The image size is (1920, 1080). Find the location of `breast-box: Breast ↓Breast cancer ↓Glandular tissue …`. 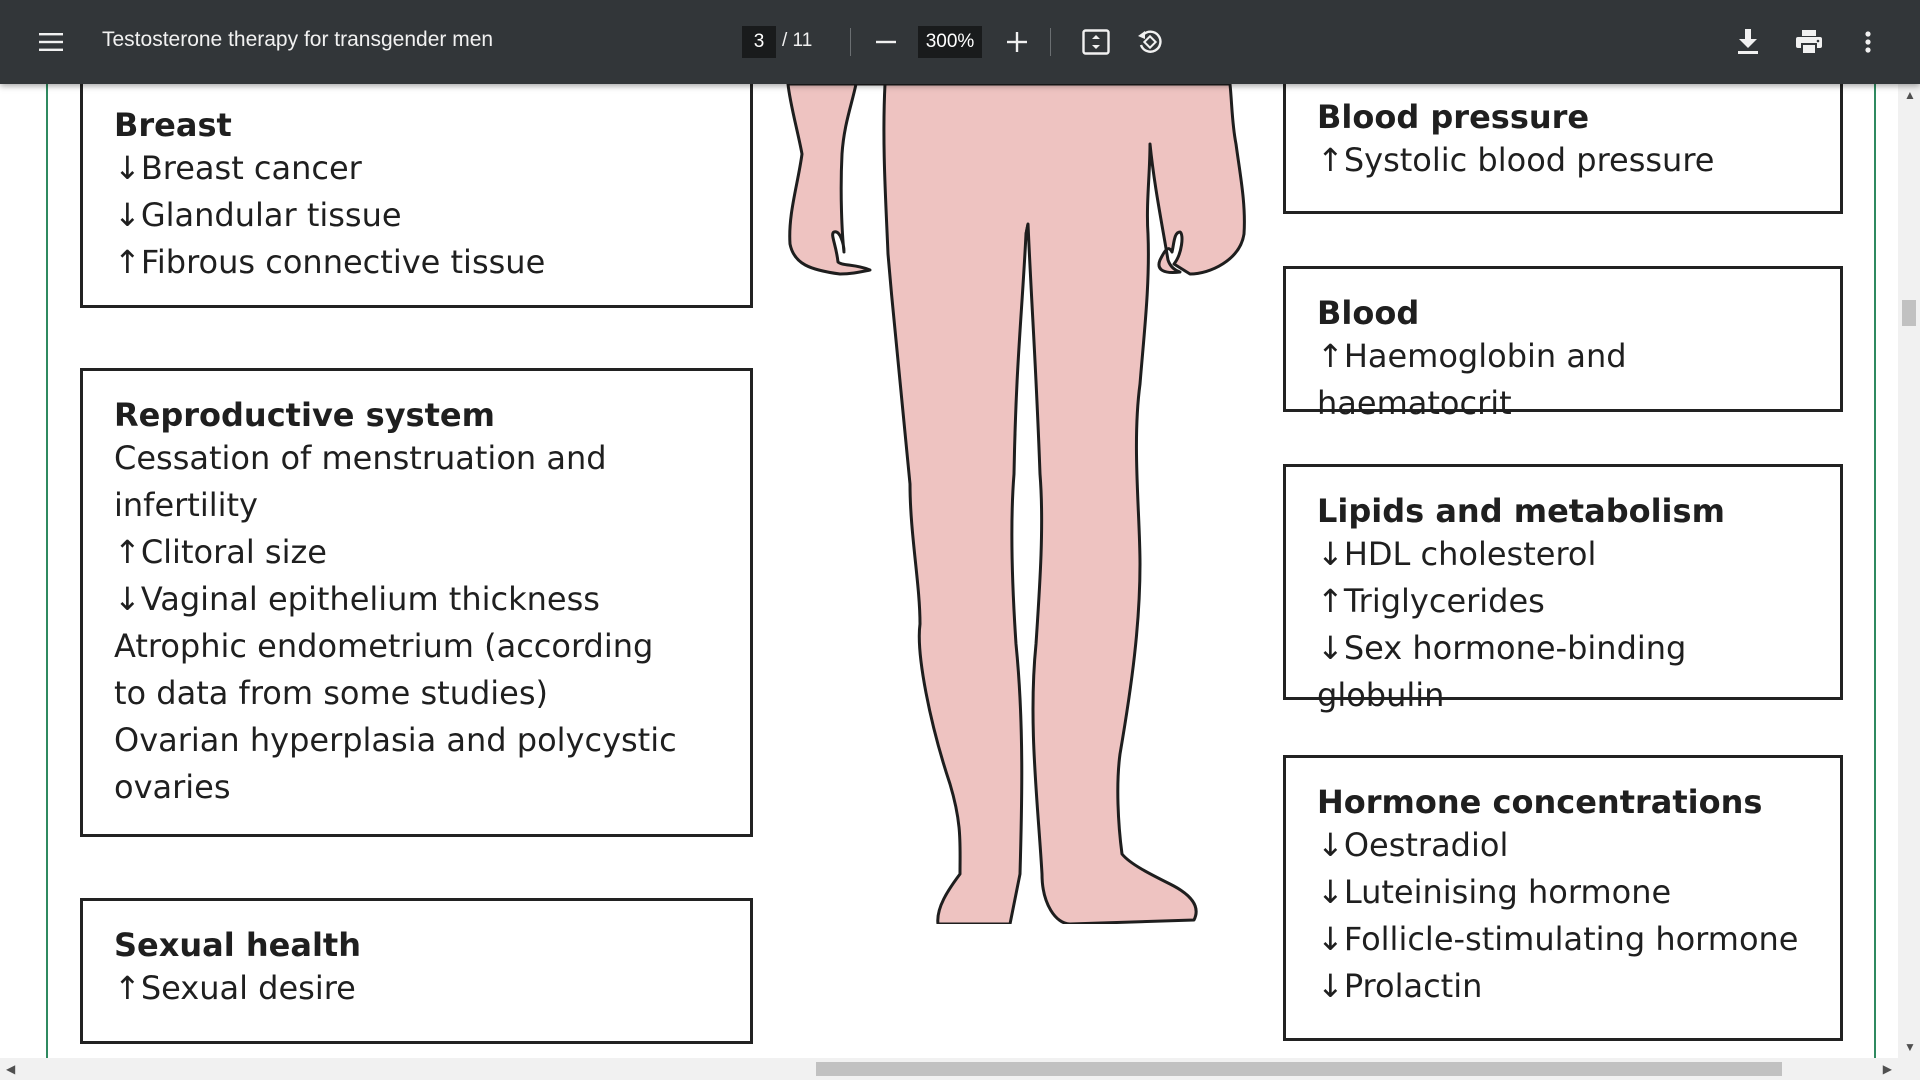

breast-box: Breast ↓Breast cancer ↓Glandular tissue … is located at coordinates (416, 196).